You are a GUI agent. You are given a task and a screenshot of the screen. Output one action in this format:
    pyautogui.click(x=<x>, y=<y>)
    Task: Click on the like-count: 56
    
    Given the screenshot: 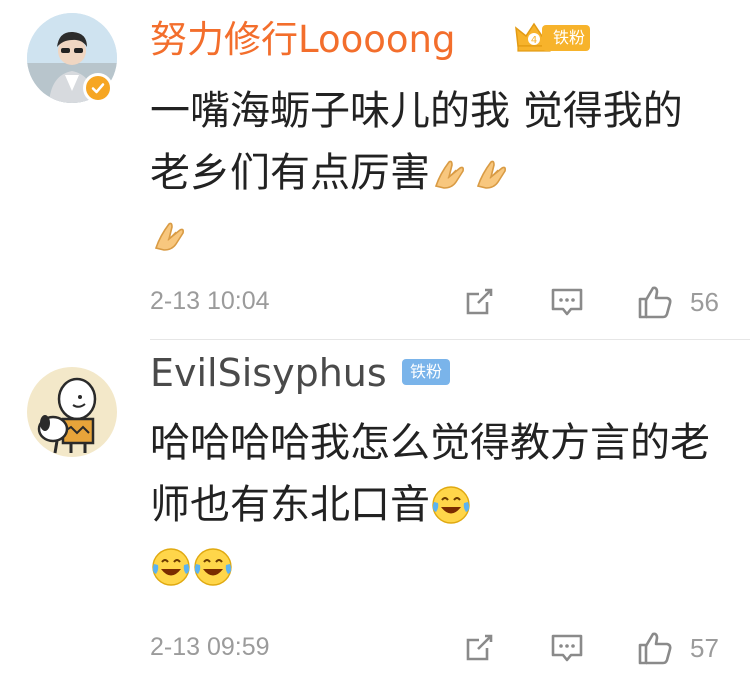 What is the action you would take?
    pyautogui.click(x=704, y=302)
    